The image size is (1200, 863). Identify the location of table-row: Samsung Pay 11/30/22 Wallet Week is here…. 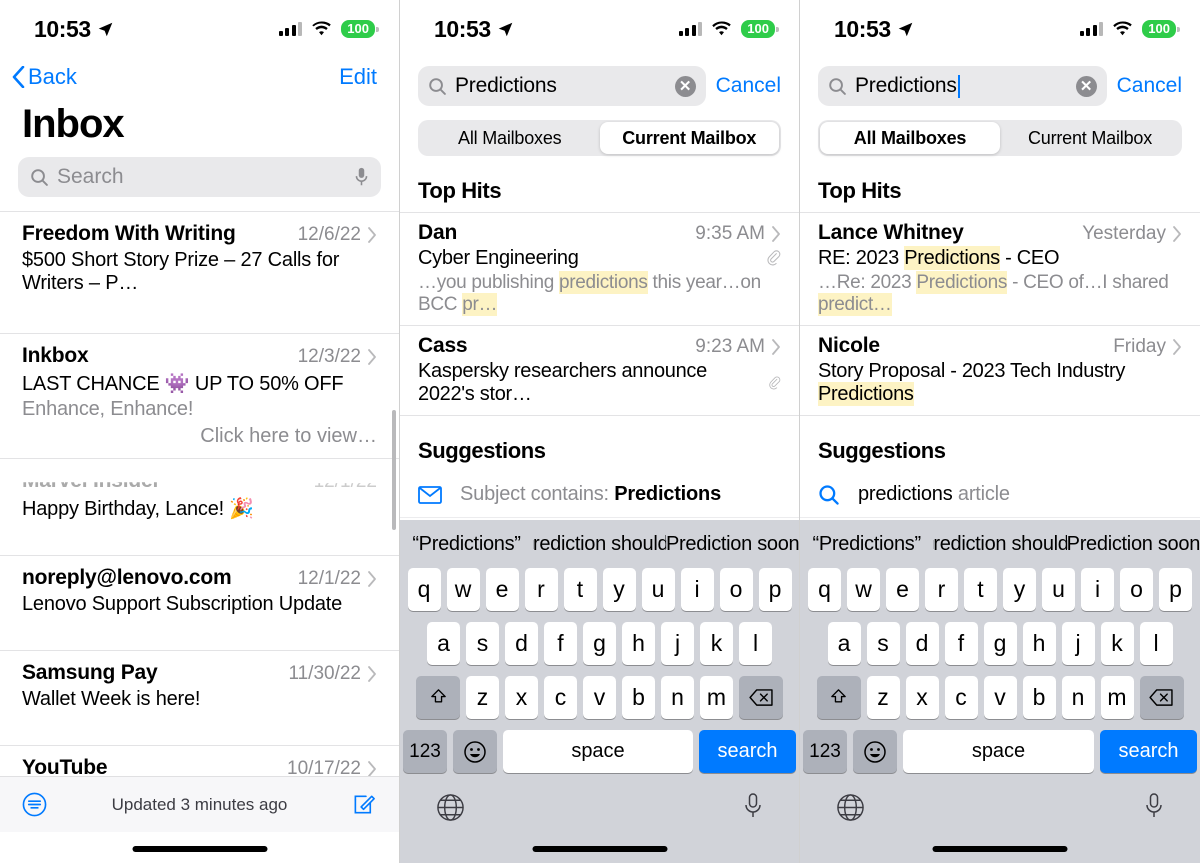
(199, 697).